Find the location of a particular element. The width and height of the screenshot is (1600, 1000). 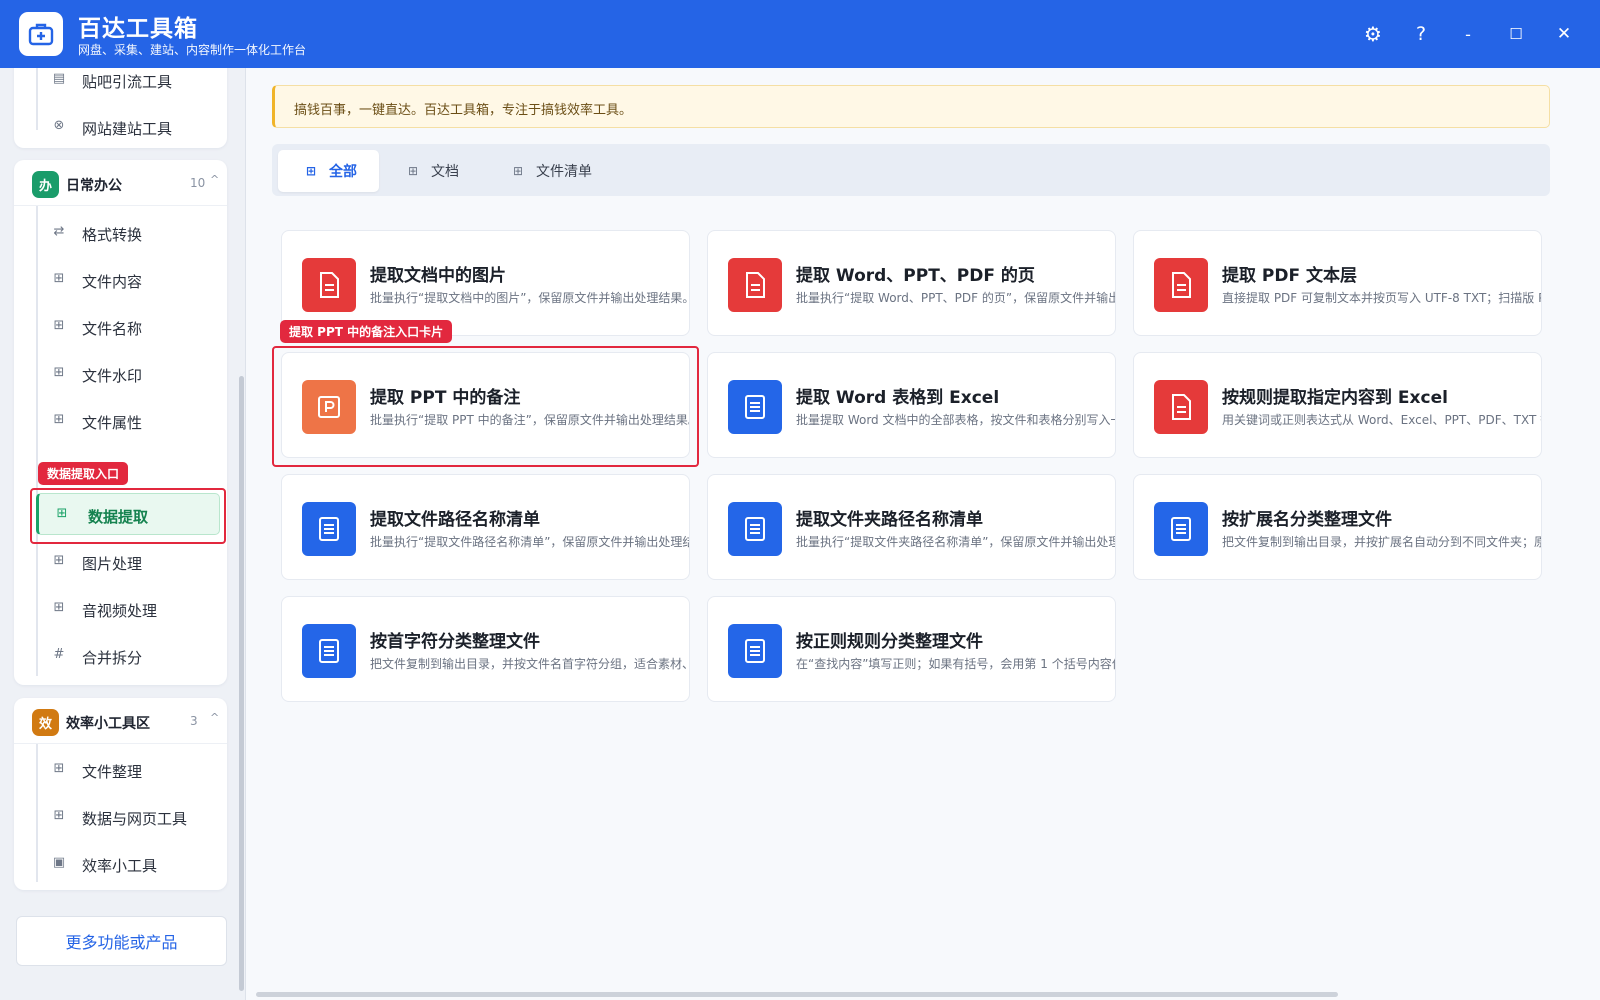

card-title: 提取 Word 表格到 Excel is located at coordinates (898, 398).